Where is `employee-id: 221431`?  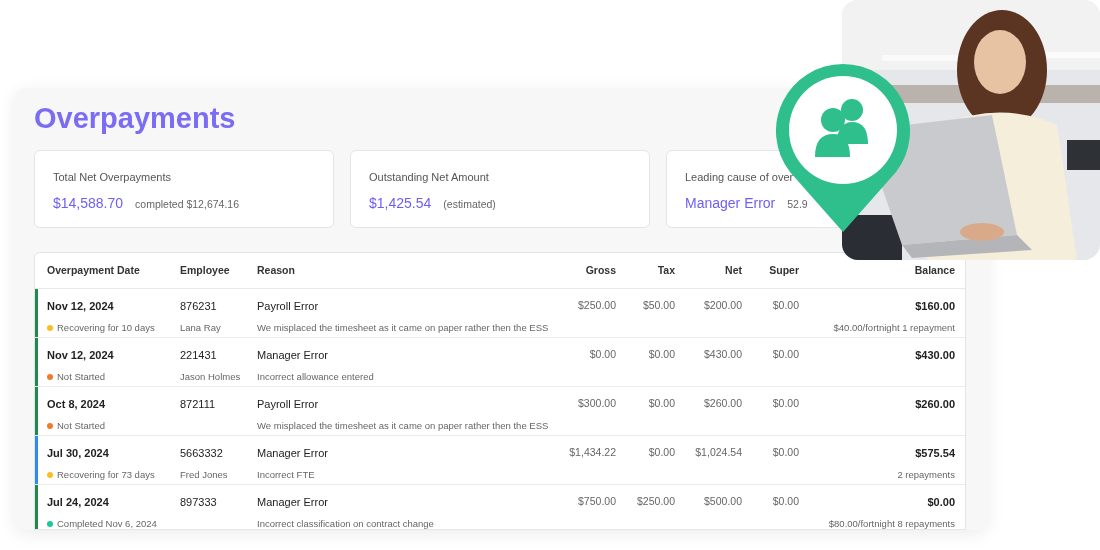 employee-id: 221431 is located at coordinates (198, 355).